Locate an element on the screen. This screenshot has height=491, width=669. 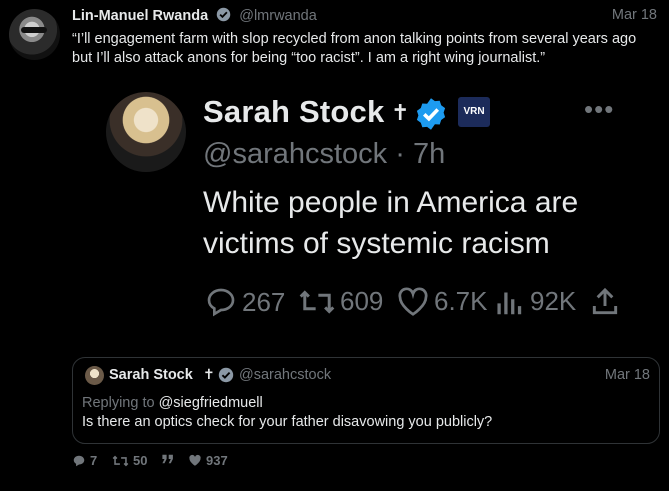
screenshot-verified-icon is located at coordinates (431, 116).